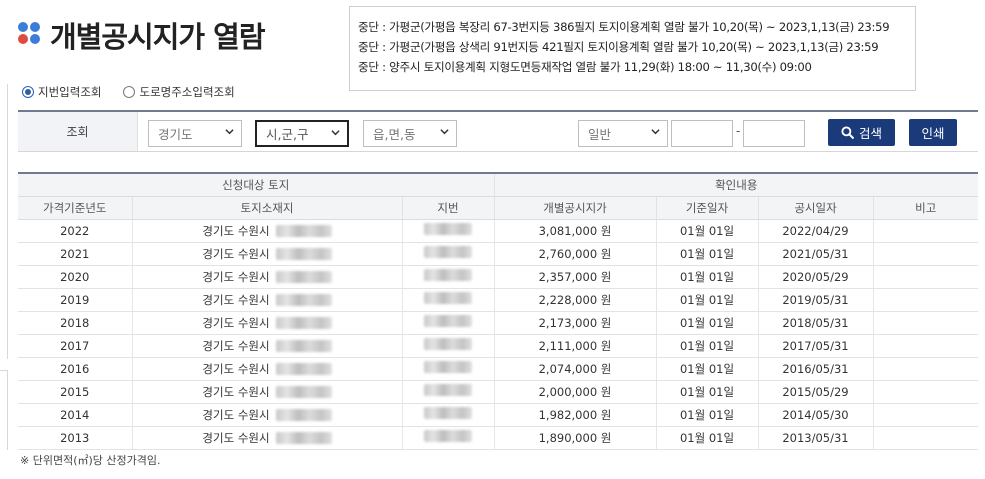 The image size is (985, 479). I want to click on table-row: 2015 경기도 수원시 2,000,000 원 01월 01일 2015/05/29, so click(498, 392).